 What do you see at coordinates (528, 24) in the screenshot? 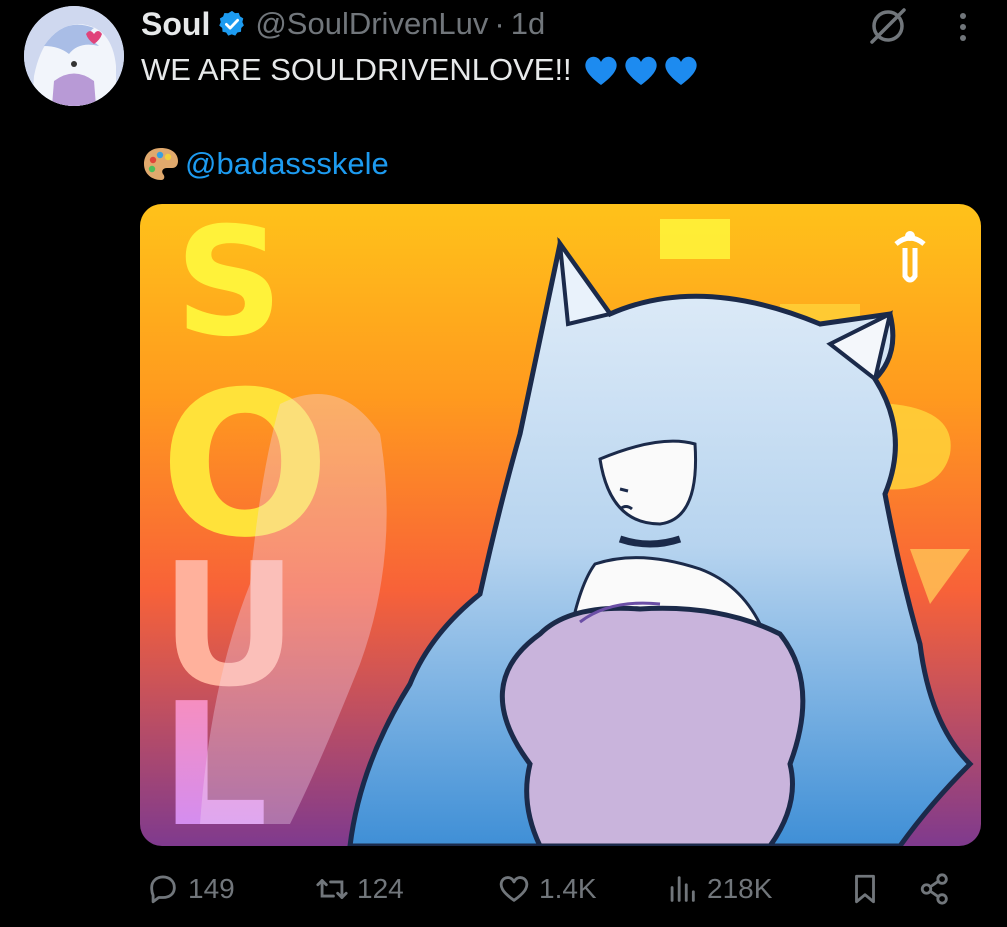
I see `timestamp: 1d` at bounding box center [528, 24].